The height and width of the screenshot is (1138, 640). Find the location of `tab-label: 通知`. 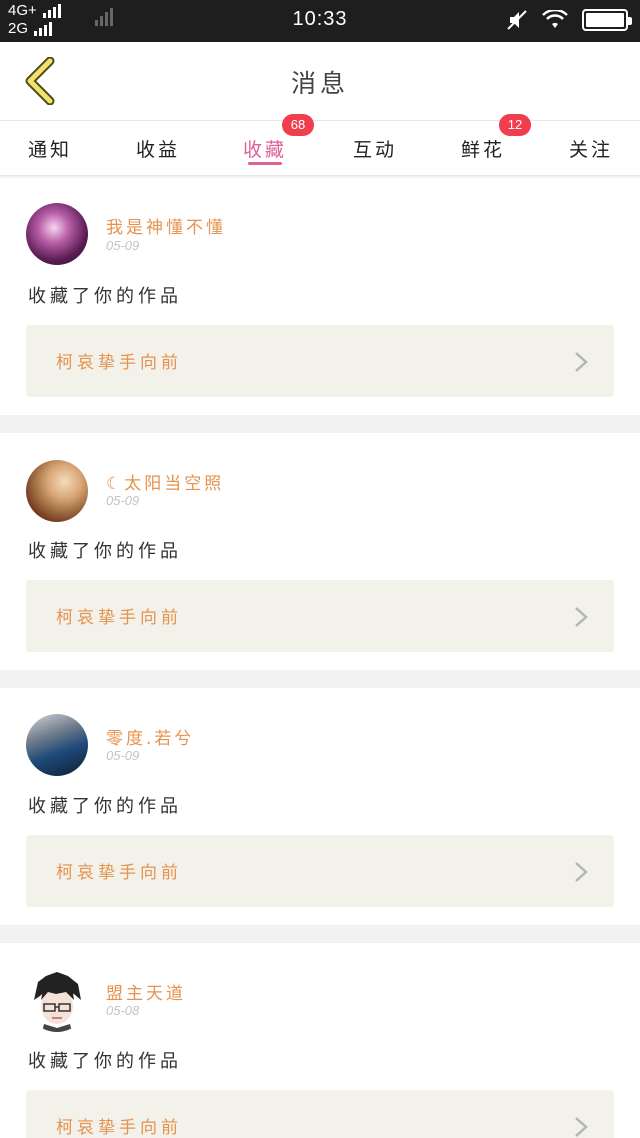

tab-label: 通知 is located at coordinates (49, 149).